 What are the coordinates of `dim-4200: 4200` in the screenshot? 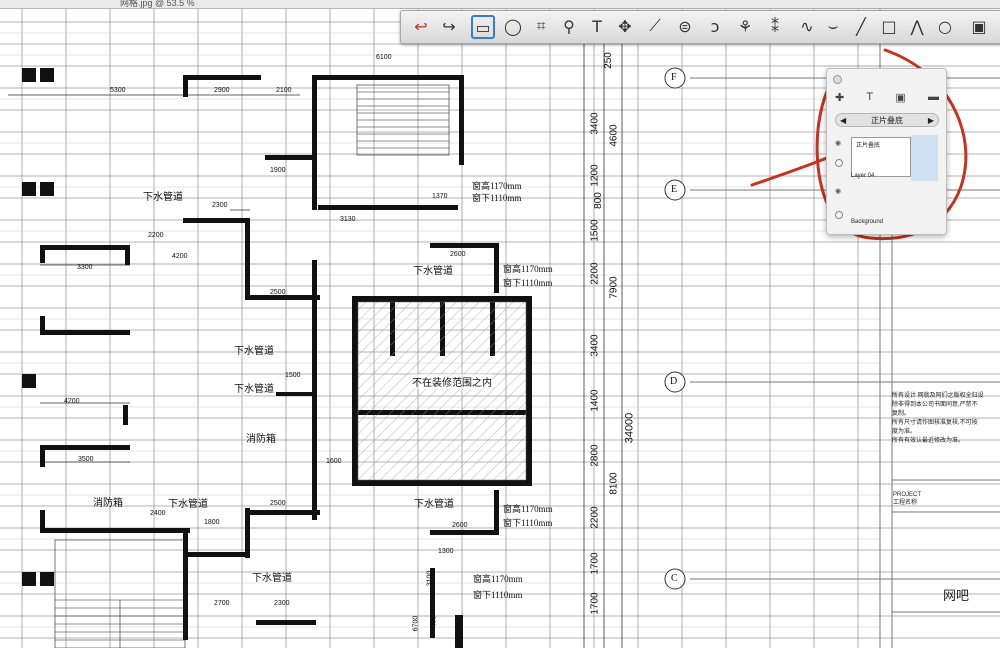 It's located at (180, 256).